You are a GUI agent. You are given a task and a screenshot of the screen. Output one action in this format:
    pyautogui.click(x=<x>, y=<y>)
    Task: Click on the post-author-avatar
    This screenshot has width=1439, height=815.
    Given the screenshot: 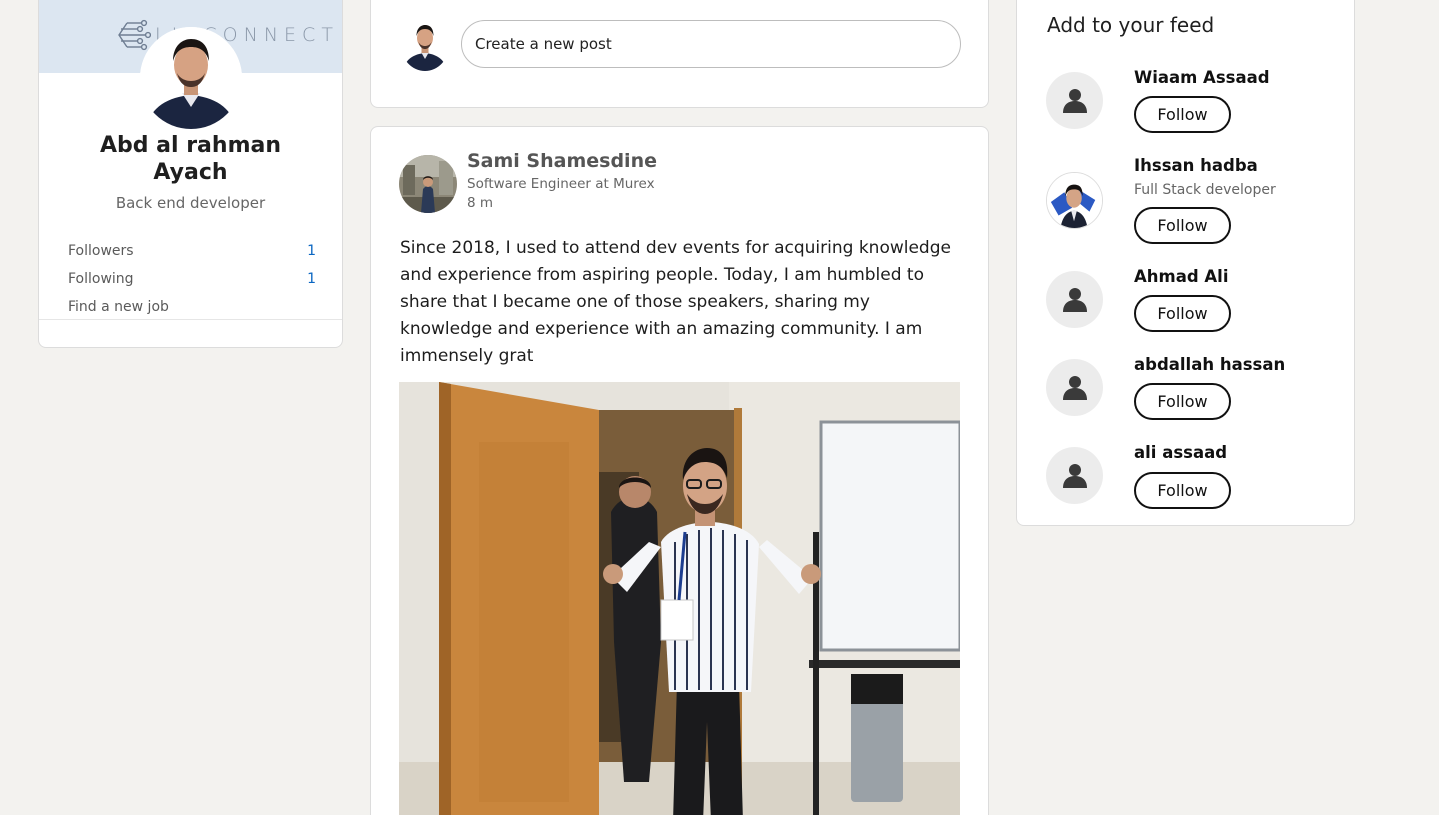 What is the action you would take?
    pyautogui.click(x=428, y=184)
    